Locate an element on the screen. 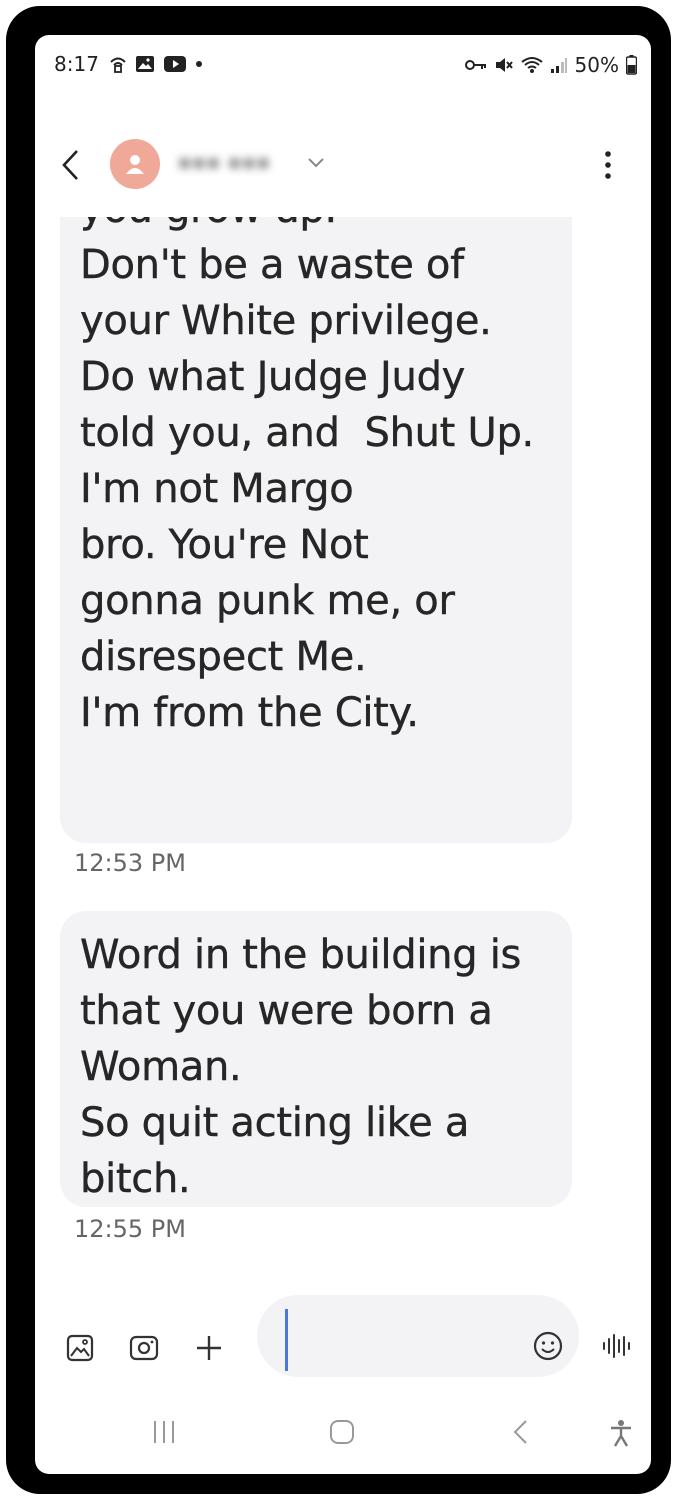 This screenshot has width=675, height=1500. plus-icon is located at coordinates (209, 1348).